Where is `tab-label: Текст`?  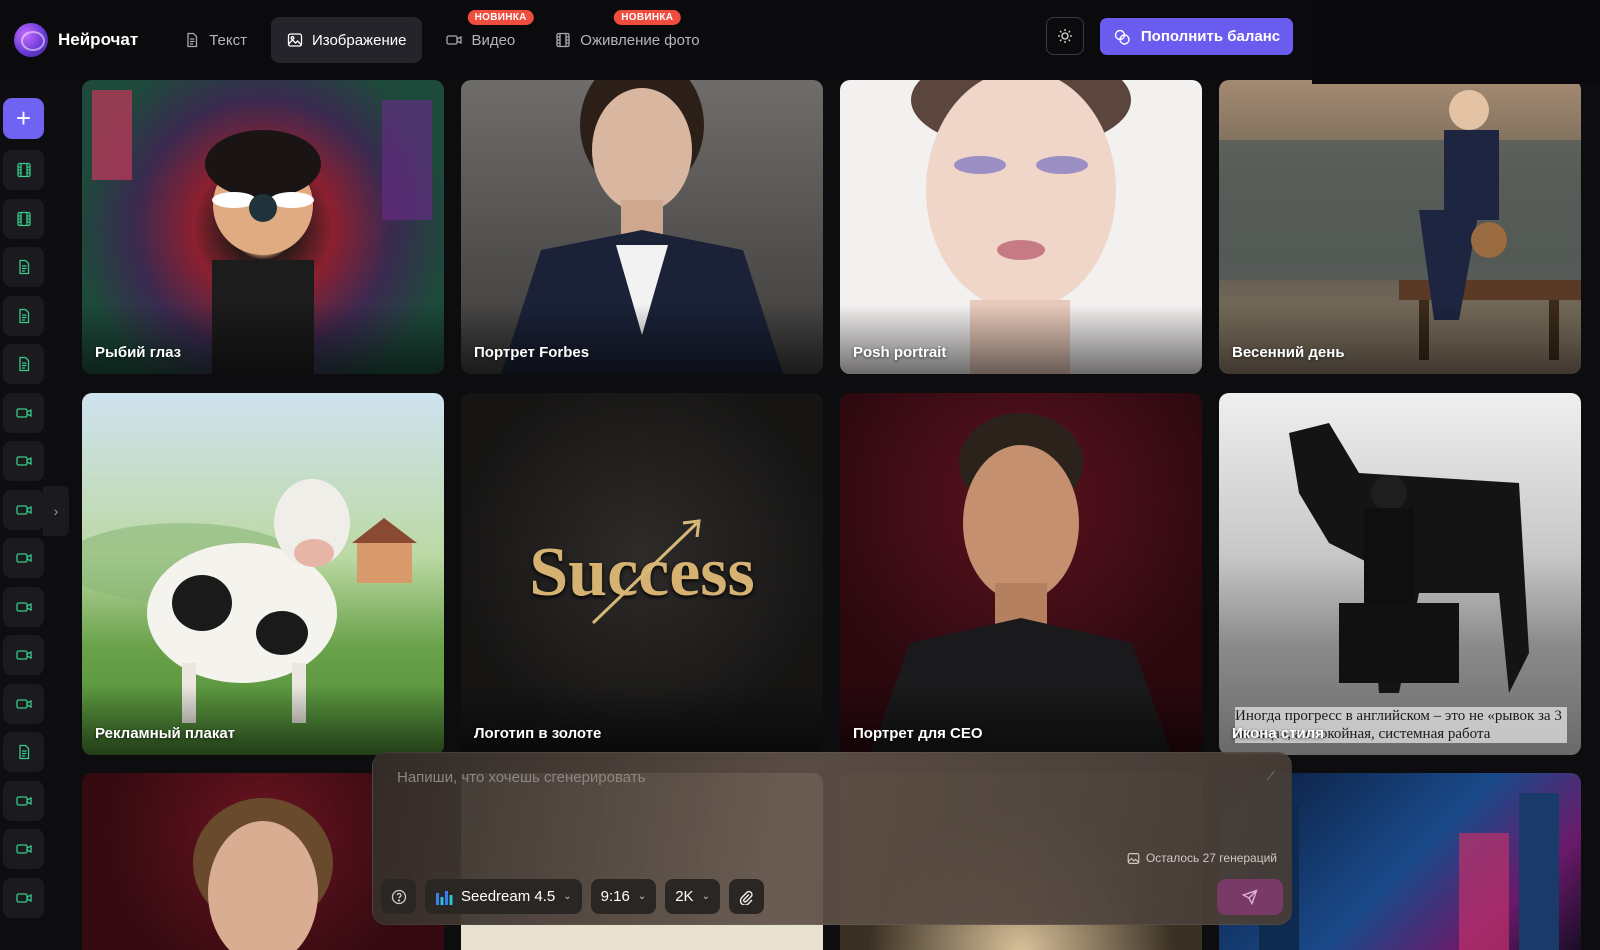
tab-label: Текст is located at coordinates (228, 40).